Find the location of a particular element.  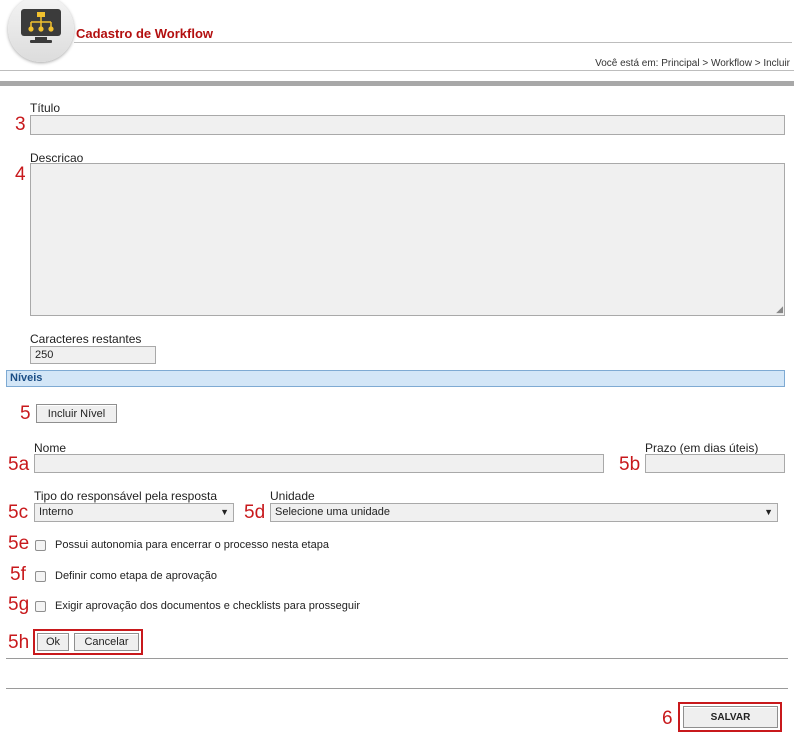

incluir-nivel-button: Incluir Nível is located at coordinates (76, 413).